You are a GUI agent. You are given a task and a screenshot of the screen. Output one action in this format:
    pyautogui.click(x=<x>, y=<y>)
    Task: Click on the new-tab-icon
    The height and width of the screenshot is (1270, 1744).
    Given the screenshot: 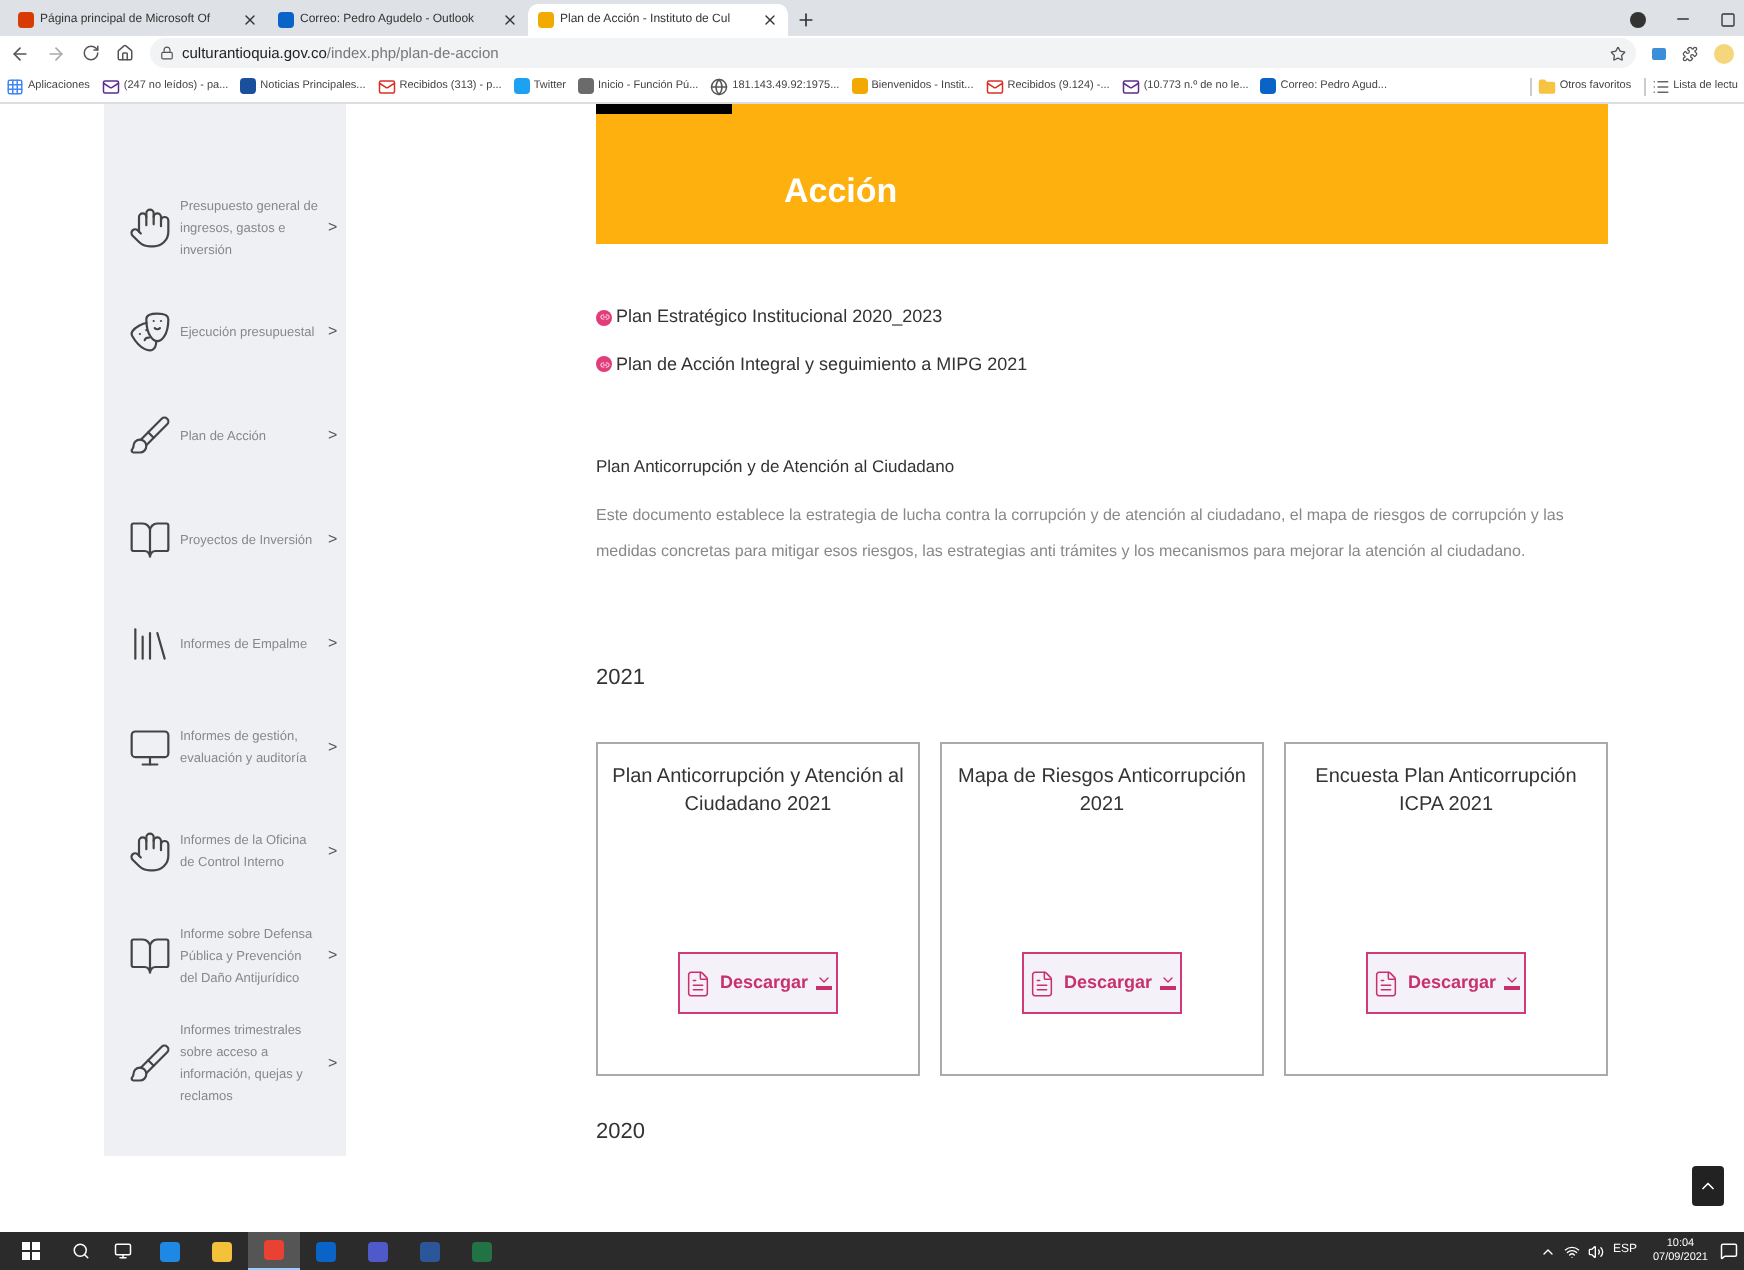 What is the action you would take?
    pyautogui.click(x=806, y=20)
    